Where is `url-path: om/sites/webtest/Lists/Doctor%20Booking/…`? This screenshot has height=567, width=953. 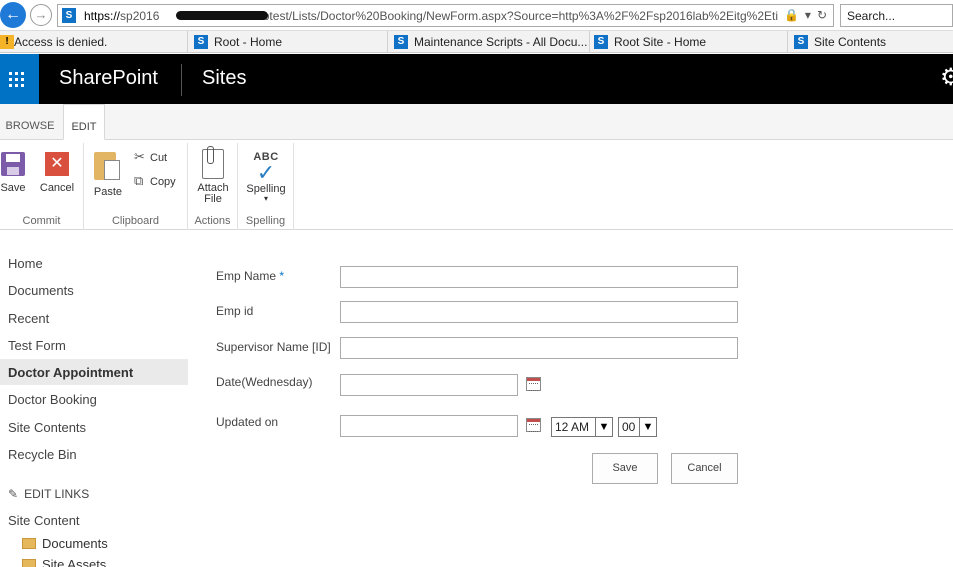
url-path: om/sites/webtest/Lists/Doctor%20Booking/… is located at coordinates (489, 16).